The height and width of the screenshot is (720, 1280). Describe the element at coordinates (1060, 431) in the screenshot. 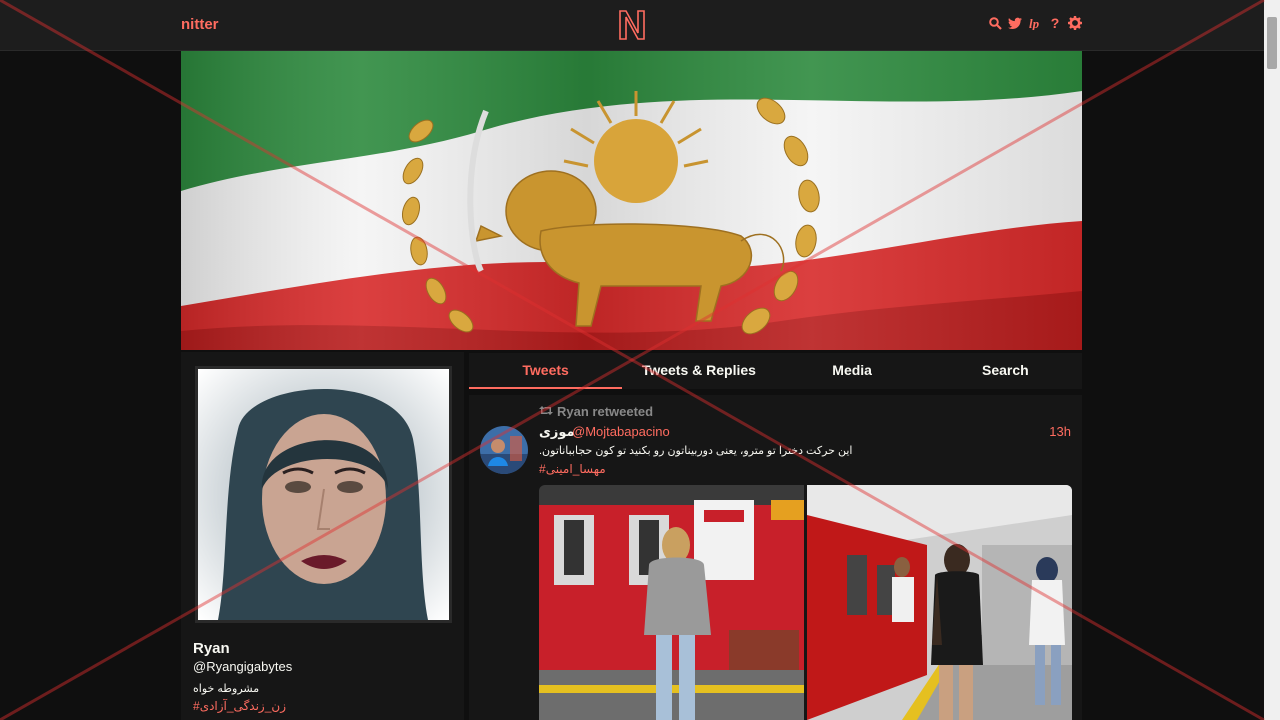

I see `tweet-date: 13h` at that location.